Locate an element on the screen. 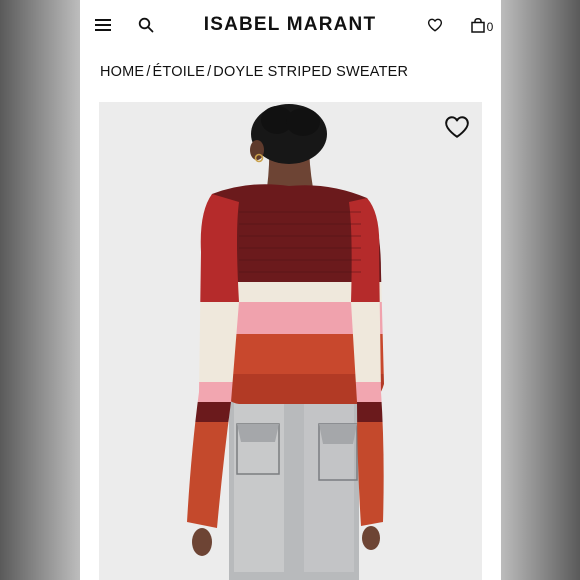 The height and width of the screenshot is (580, 580). heart-icon is located at coordinates (435, 25).